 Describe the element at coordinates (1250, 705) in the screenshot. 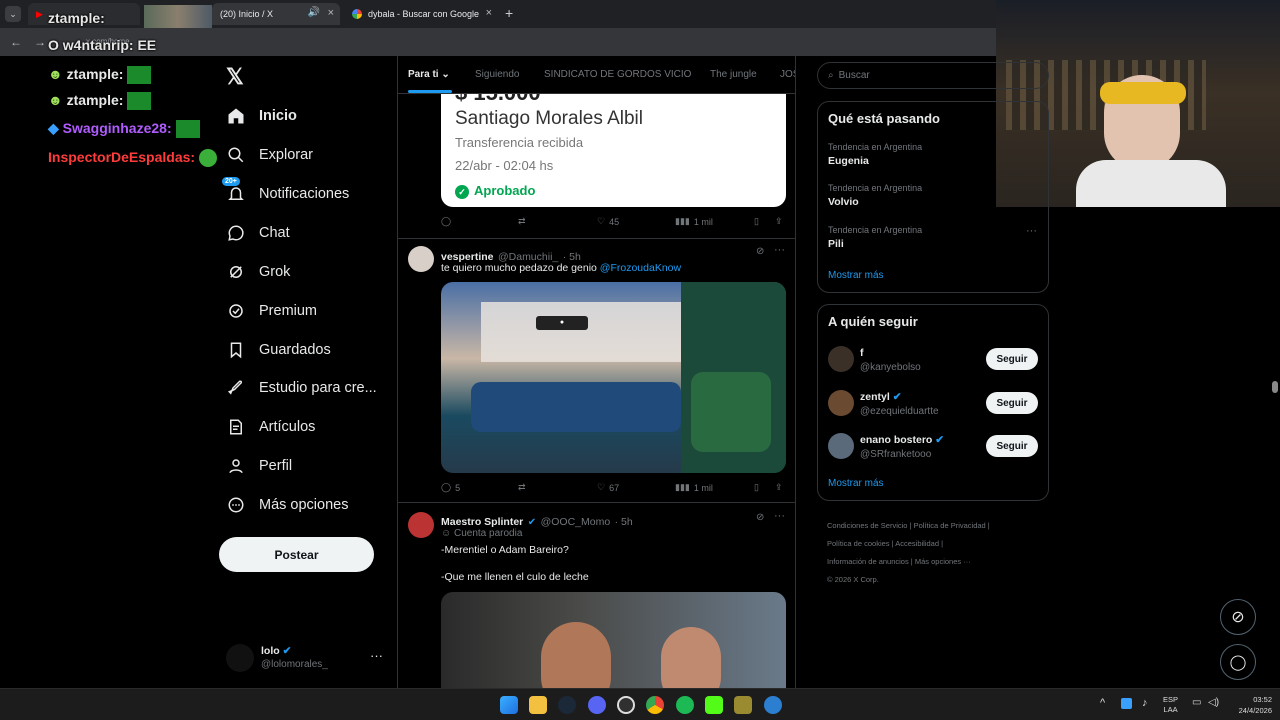

I see `system-clock: 03:52 24/4/2026` at that location.